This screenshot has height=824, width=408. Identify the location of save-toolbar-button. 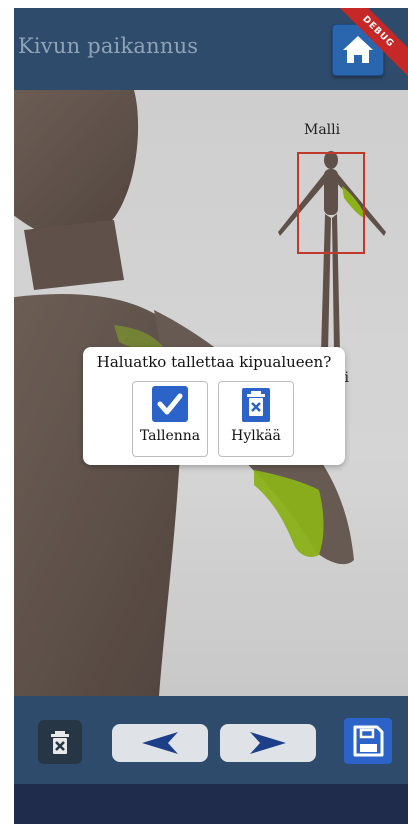
(368, 741).